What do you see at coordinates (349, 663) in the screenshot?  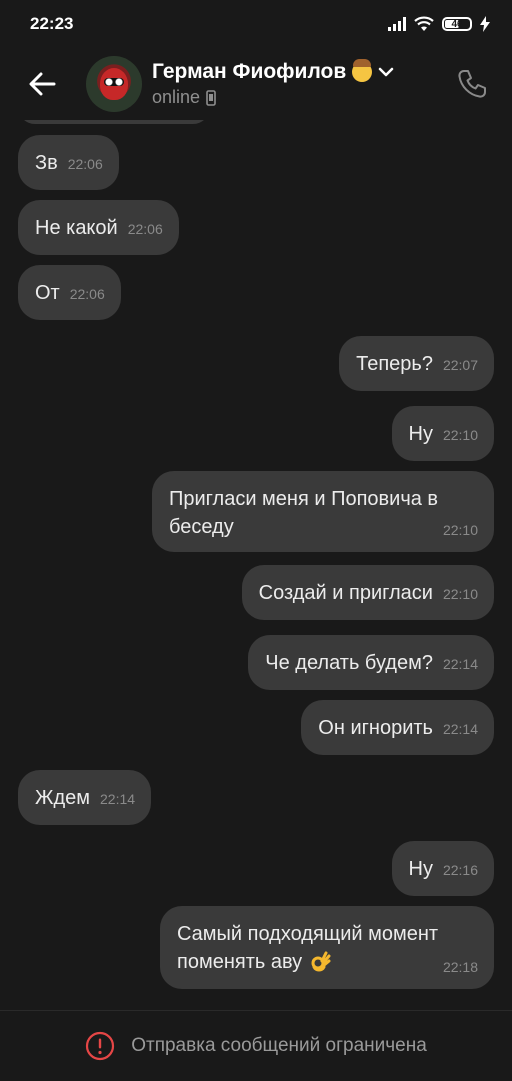 I see `message-text: Че делать будем?` at bounding box center [349, 663].